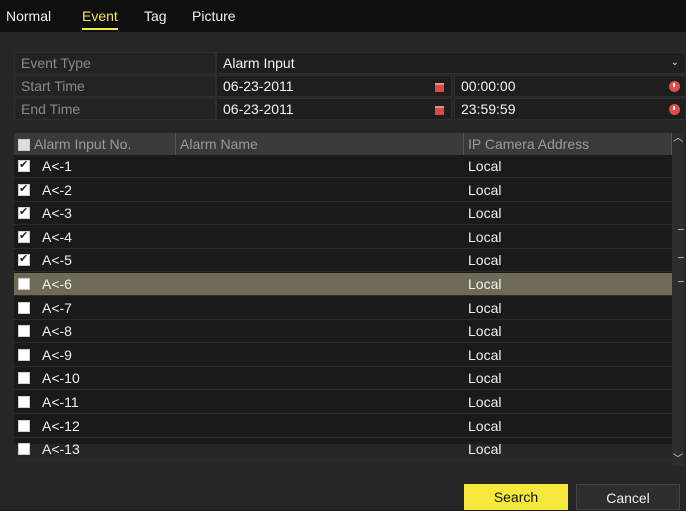 This screenshot has height=511, width=686. Describe the element at coordinates (343, 450) in the screenshot. I see `table-row: A<-13 Local` at that location.